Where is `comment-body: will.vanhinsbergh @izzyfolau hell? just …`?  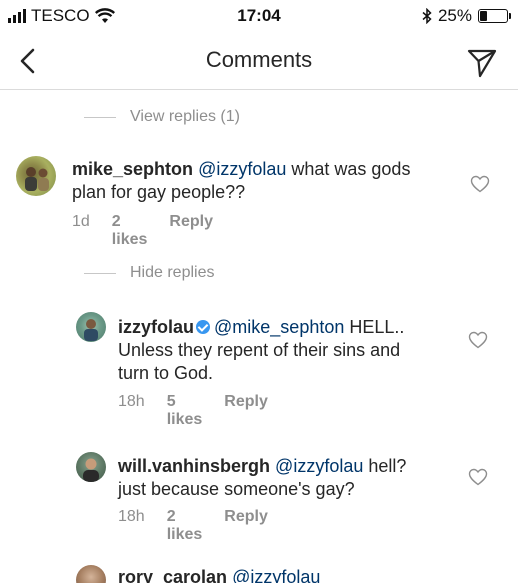 comment-body: will.vanhinsbergh @izzyfolau hell? just … is located at coordinates (288, 478).